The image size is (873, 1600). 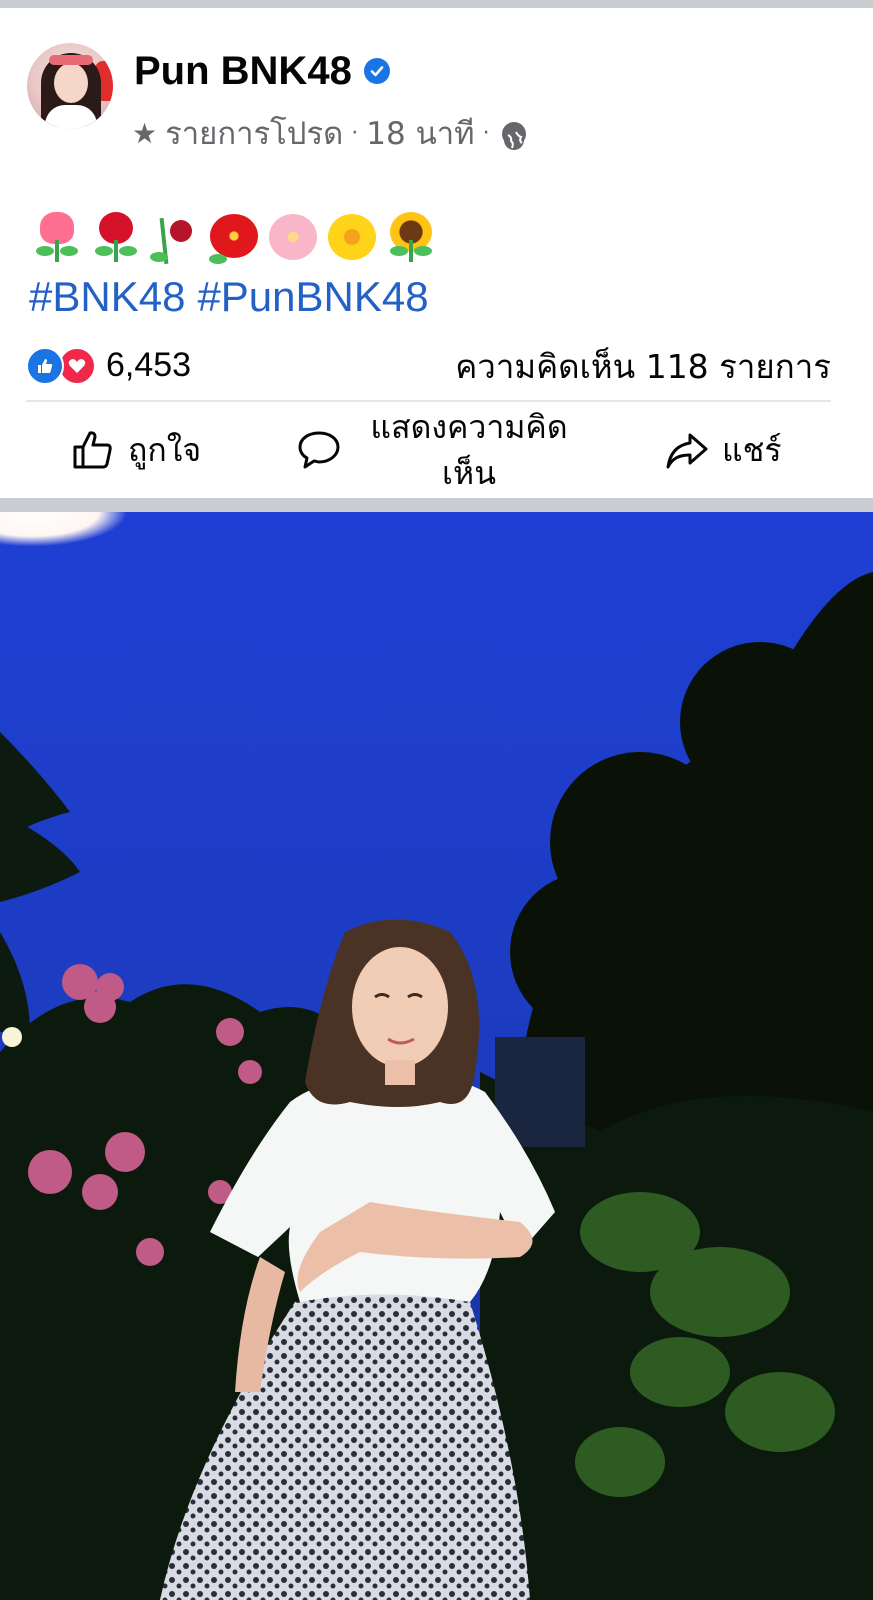 What do you see at coordinates (513, 136) in the screenshot?
I see `globe-icon` at bounding box center [513, 136].